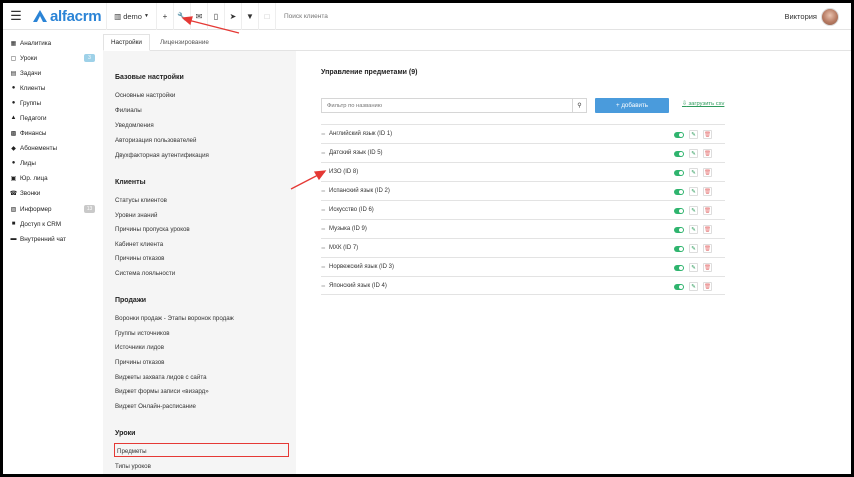 This screenshot has width=854, height=477. What do you see at coordinates (53, 224) in the screenshot?
I see `sidebar-item-crm-access: ■ Доступ к CRM` at bounding box center [53, 224].